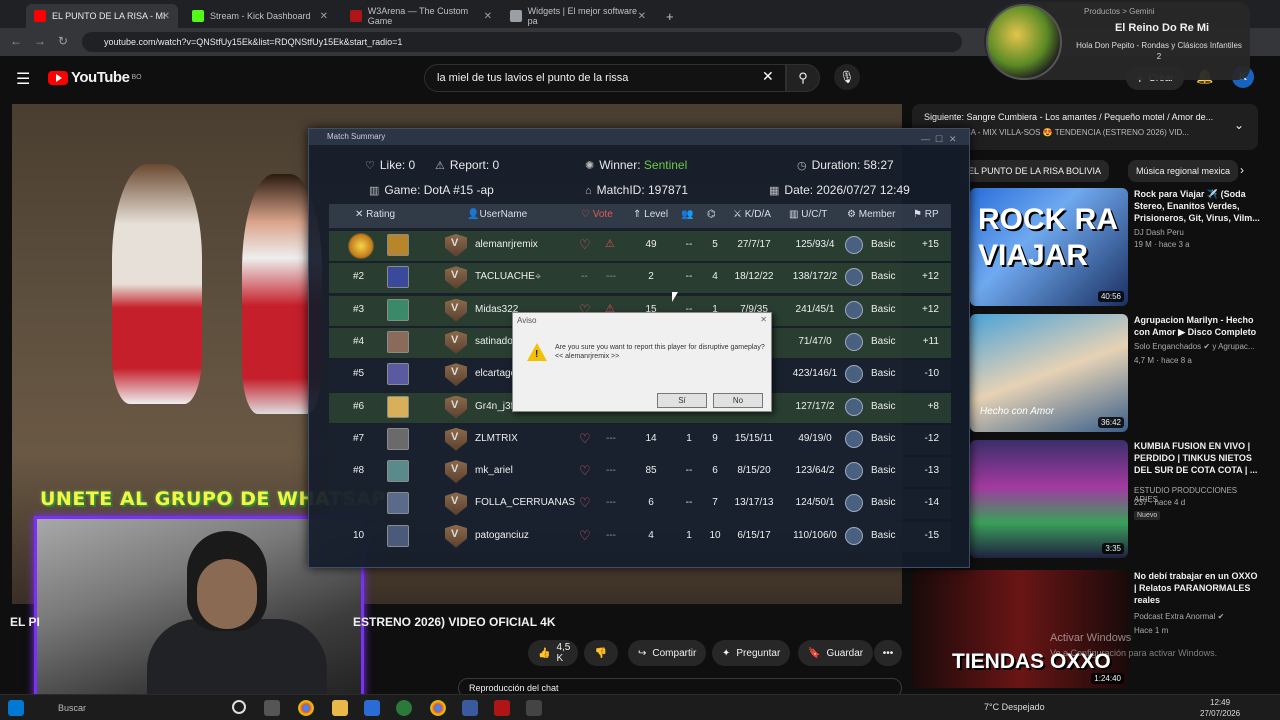  Describe the element at coordinates (496, 438) in the screenshot. I see `username: ZLMTRIX` at that location.